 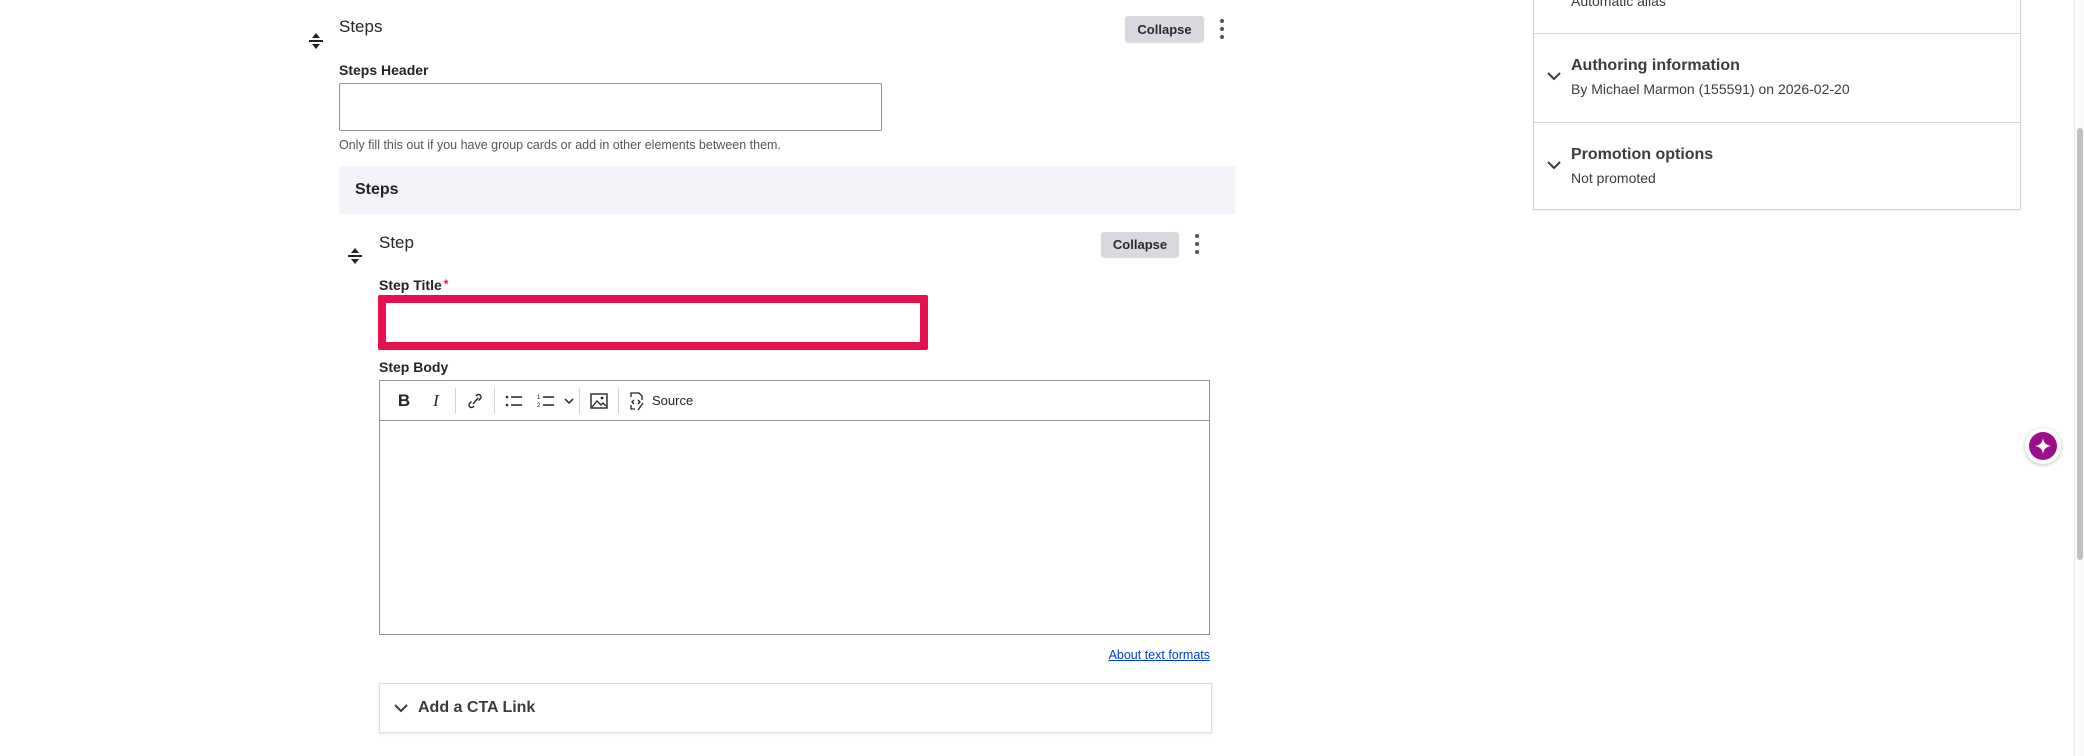 What do you see at coordinates (410, 285) in the screenshot?
I see `step-title-label-text: Step Title` at bounding box center [410, 285].